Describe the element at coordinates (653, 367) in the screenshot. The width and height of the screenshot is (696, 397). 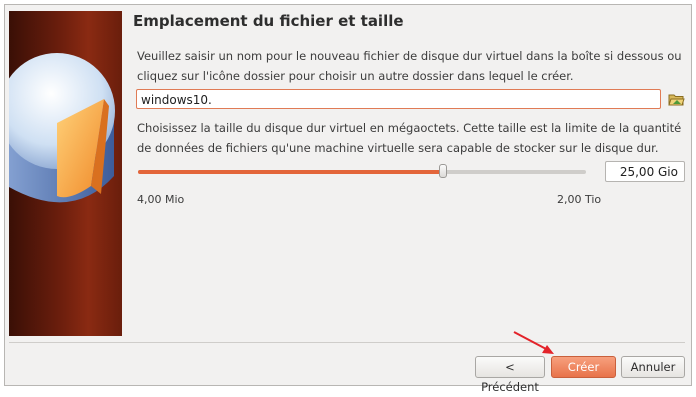
I see `cancel-button: Annuler` at that location.